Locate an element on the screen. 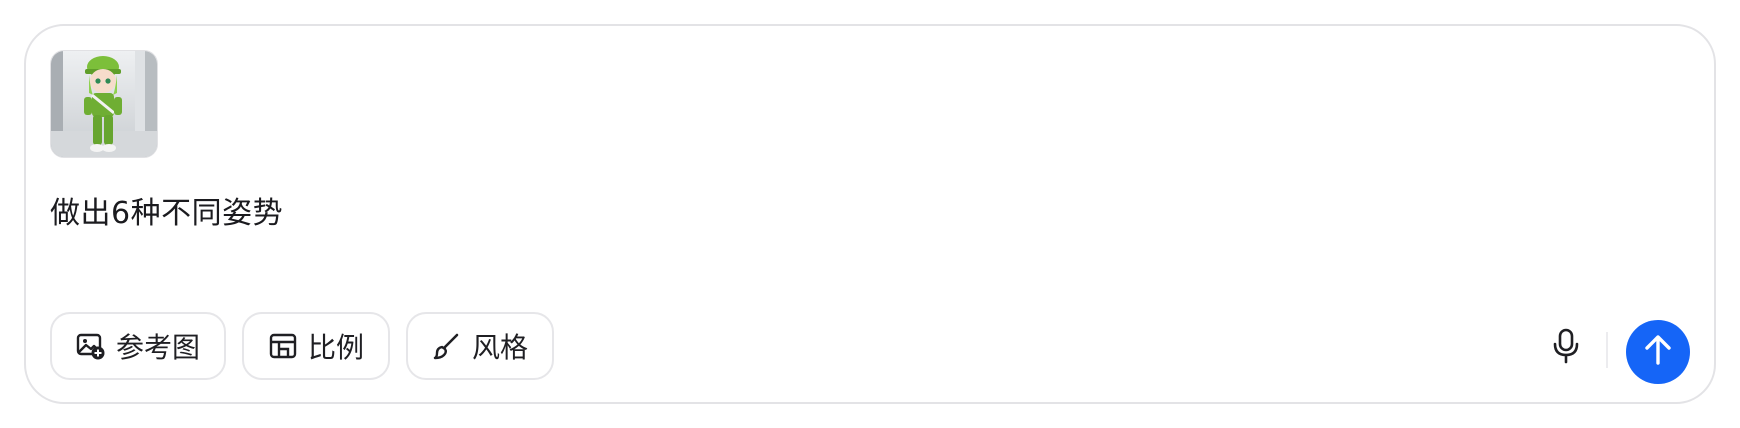 The height and width of the screenshot is (428, 1740). reference-image-label: 参考图 is located at coordinates (158, 347).